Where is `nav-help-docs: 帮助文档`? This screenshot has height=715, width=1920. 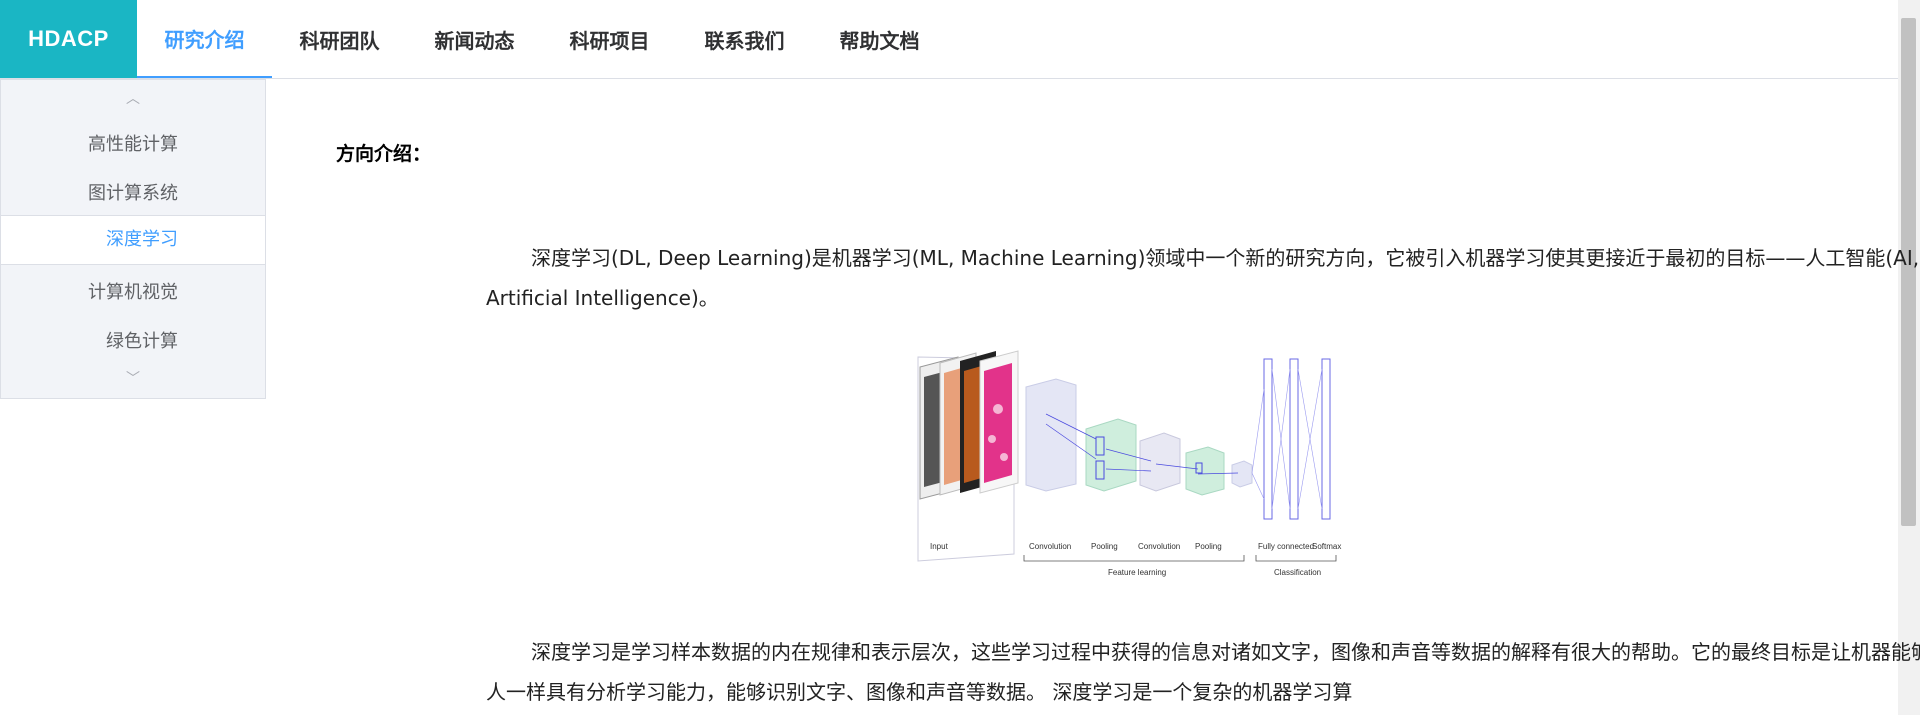 nav-help-docs: 帮助文档 is located at coordinates (879, 39).